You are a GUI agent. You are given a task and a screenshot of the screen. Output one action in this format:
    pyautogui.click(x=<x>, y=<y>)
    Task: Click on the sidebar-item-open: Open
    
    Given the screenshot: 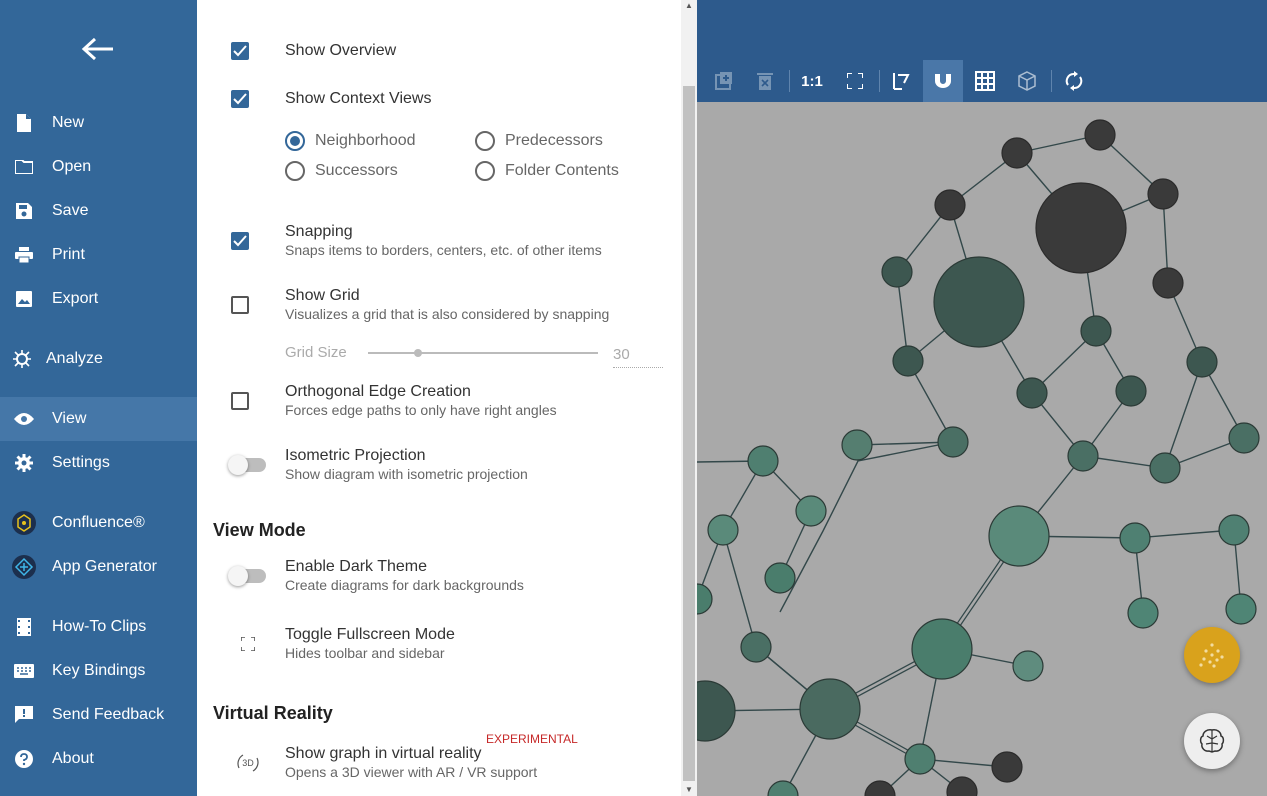 What is the action you would take?
    pyautogui.click(x=98, y=167)
    